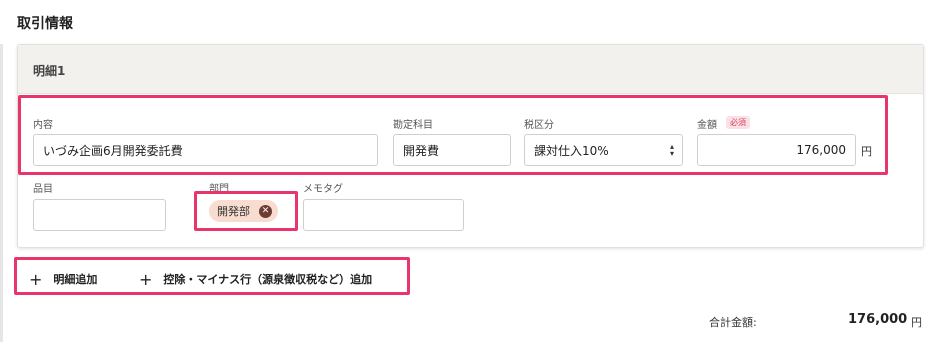 This screenshot has height=342, width=941. Describe the element at coordinates (268, 279) in the screenshot. I see `add-deduction-label: 控除・マイナス行（源泉徴収税など）追加` at that location.